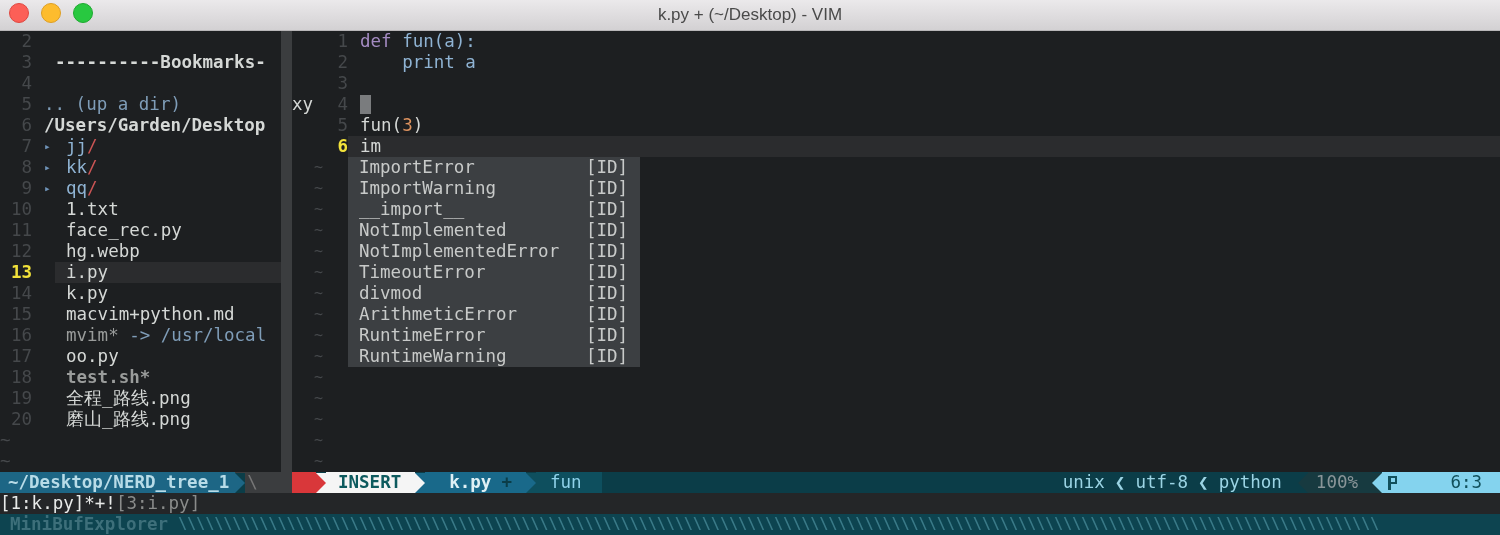  What do you see at coordinates (494, 272) in the screenshot?
I see `completion-item: TimeoutError [ID]` at bounding box center [494, 272].